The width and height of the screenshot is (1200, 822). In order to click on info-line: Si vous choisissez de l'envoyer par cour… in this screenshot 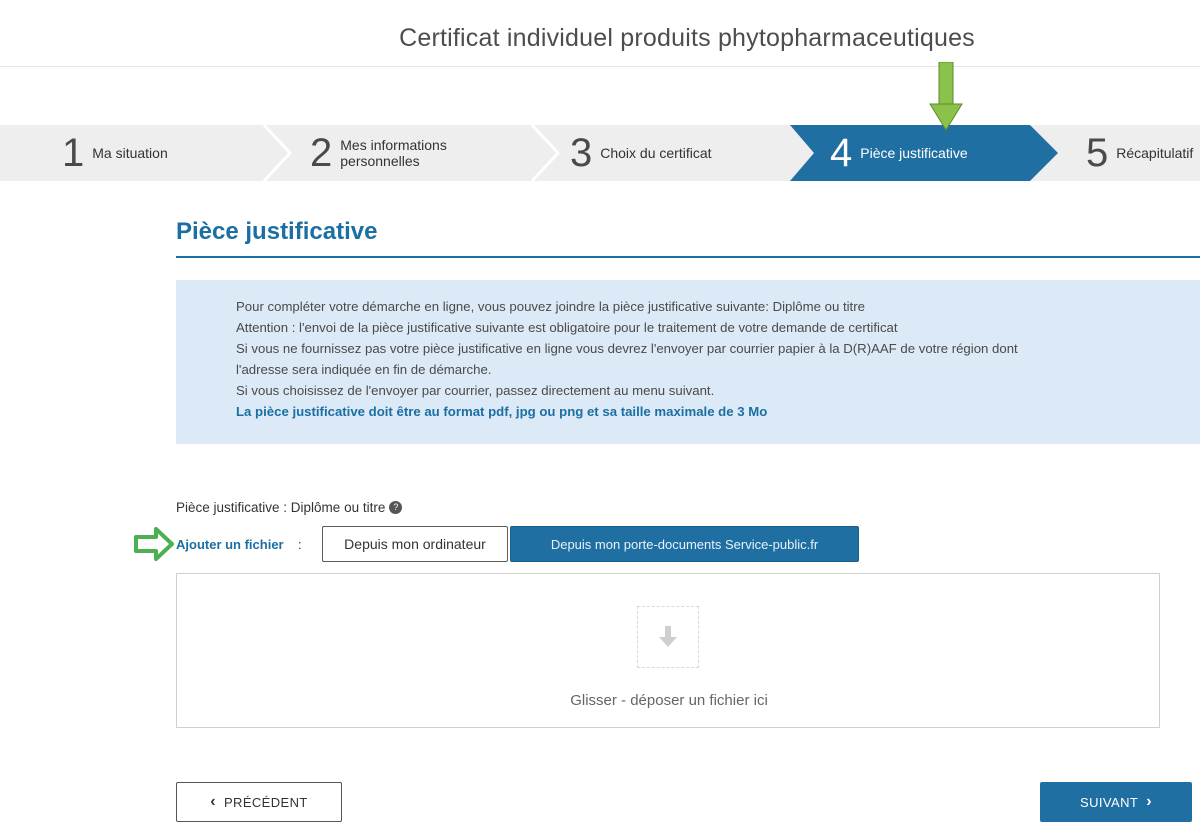, I will do `click(475, 390)`.